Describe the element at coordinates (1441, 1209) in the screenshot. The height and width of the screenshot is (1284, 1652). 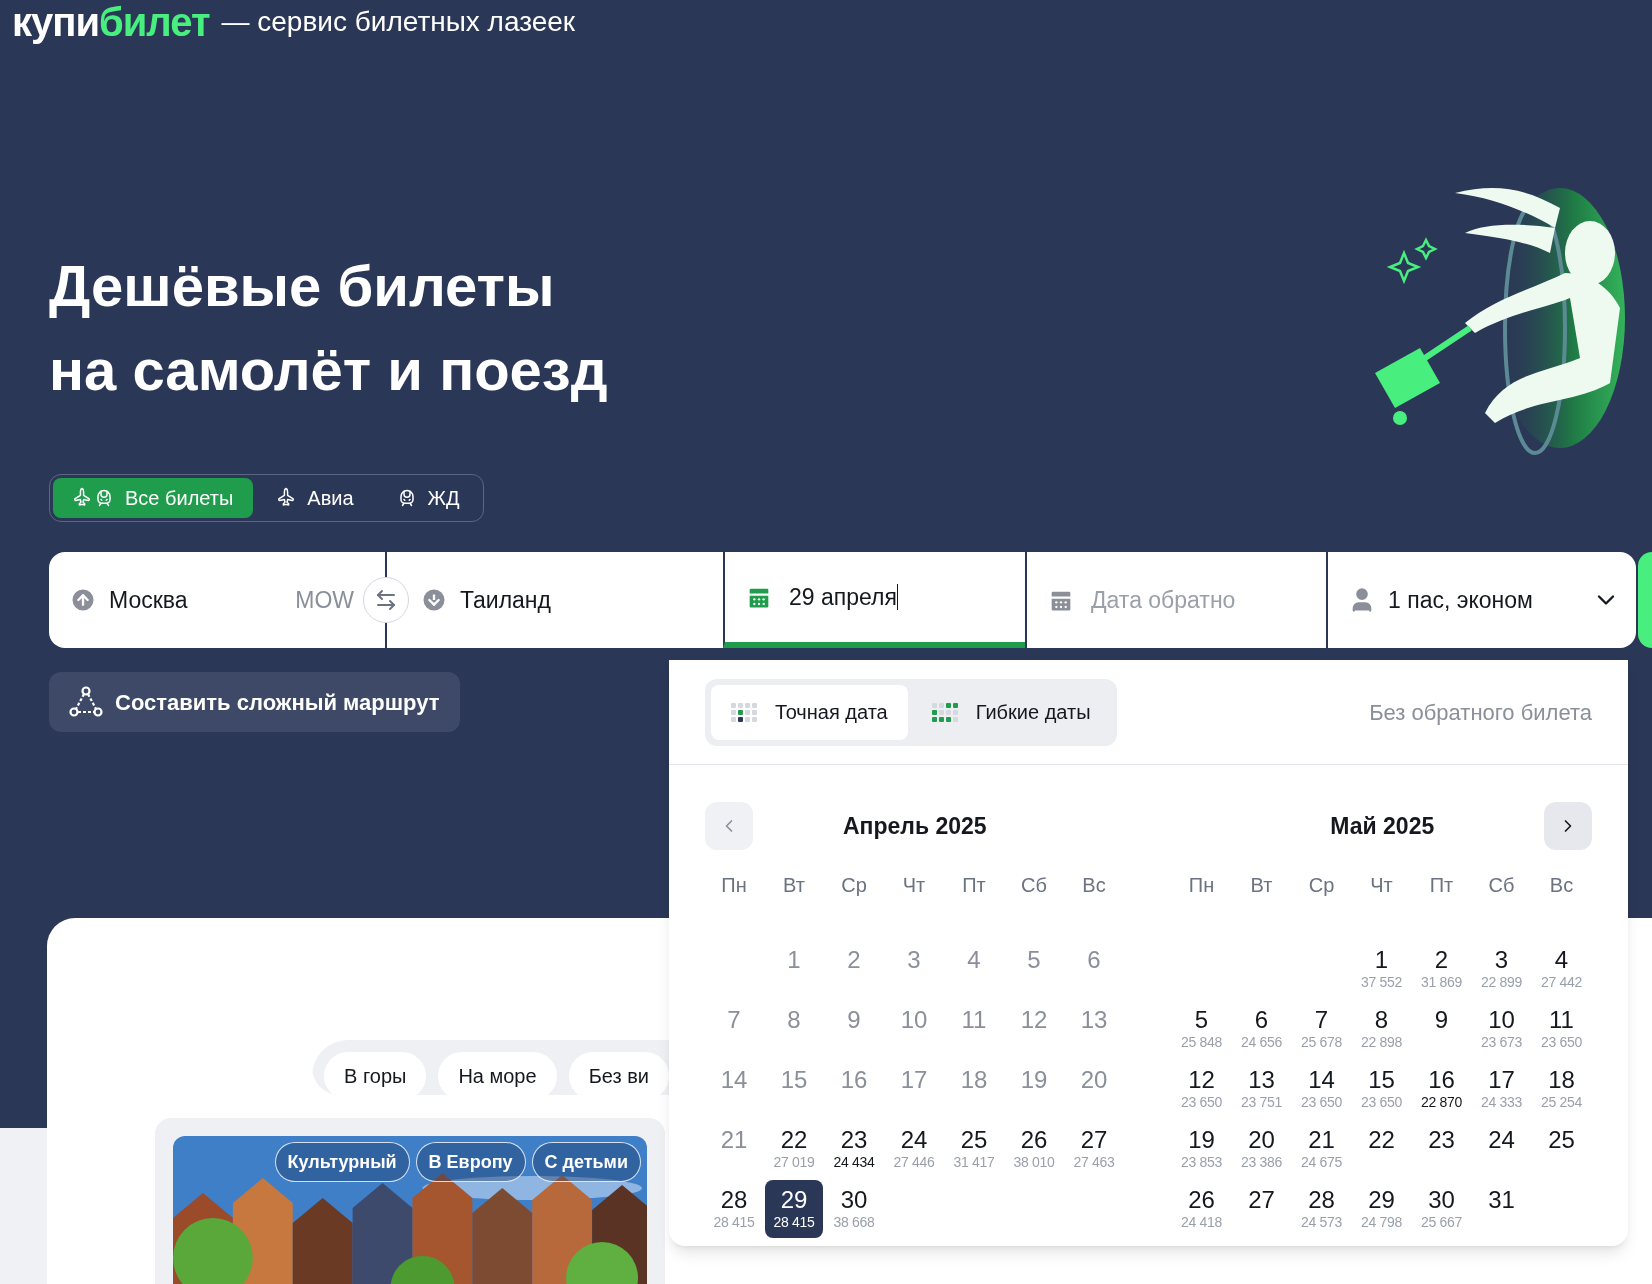
I see `calendar-day: 30 25 667` at that location.